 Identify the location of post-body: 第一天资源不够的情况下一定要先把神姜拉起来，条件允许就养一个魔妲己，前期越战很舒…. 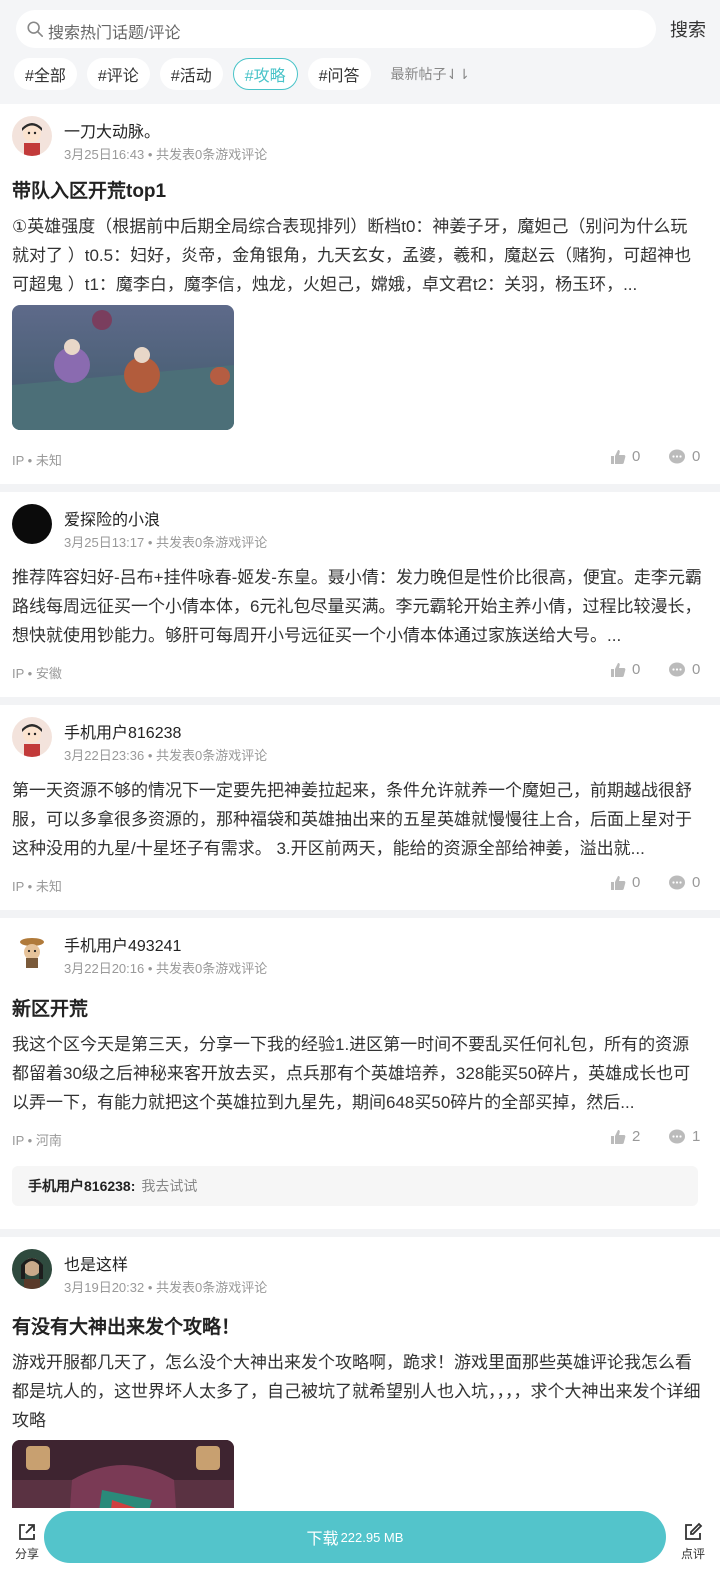
(352, 819).